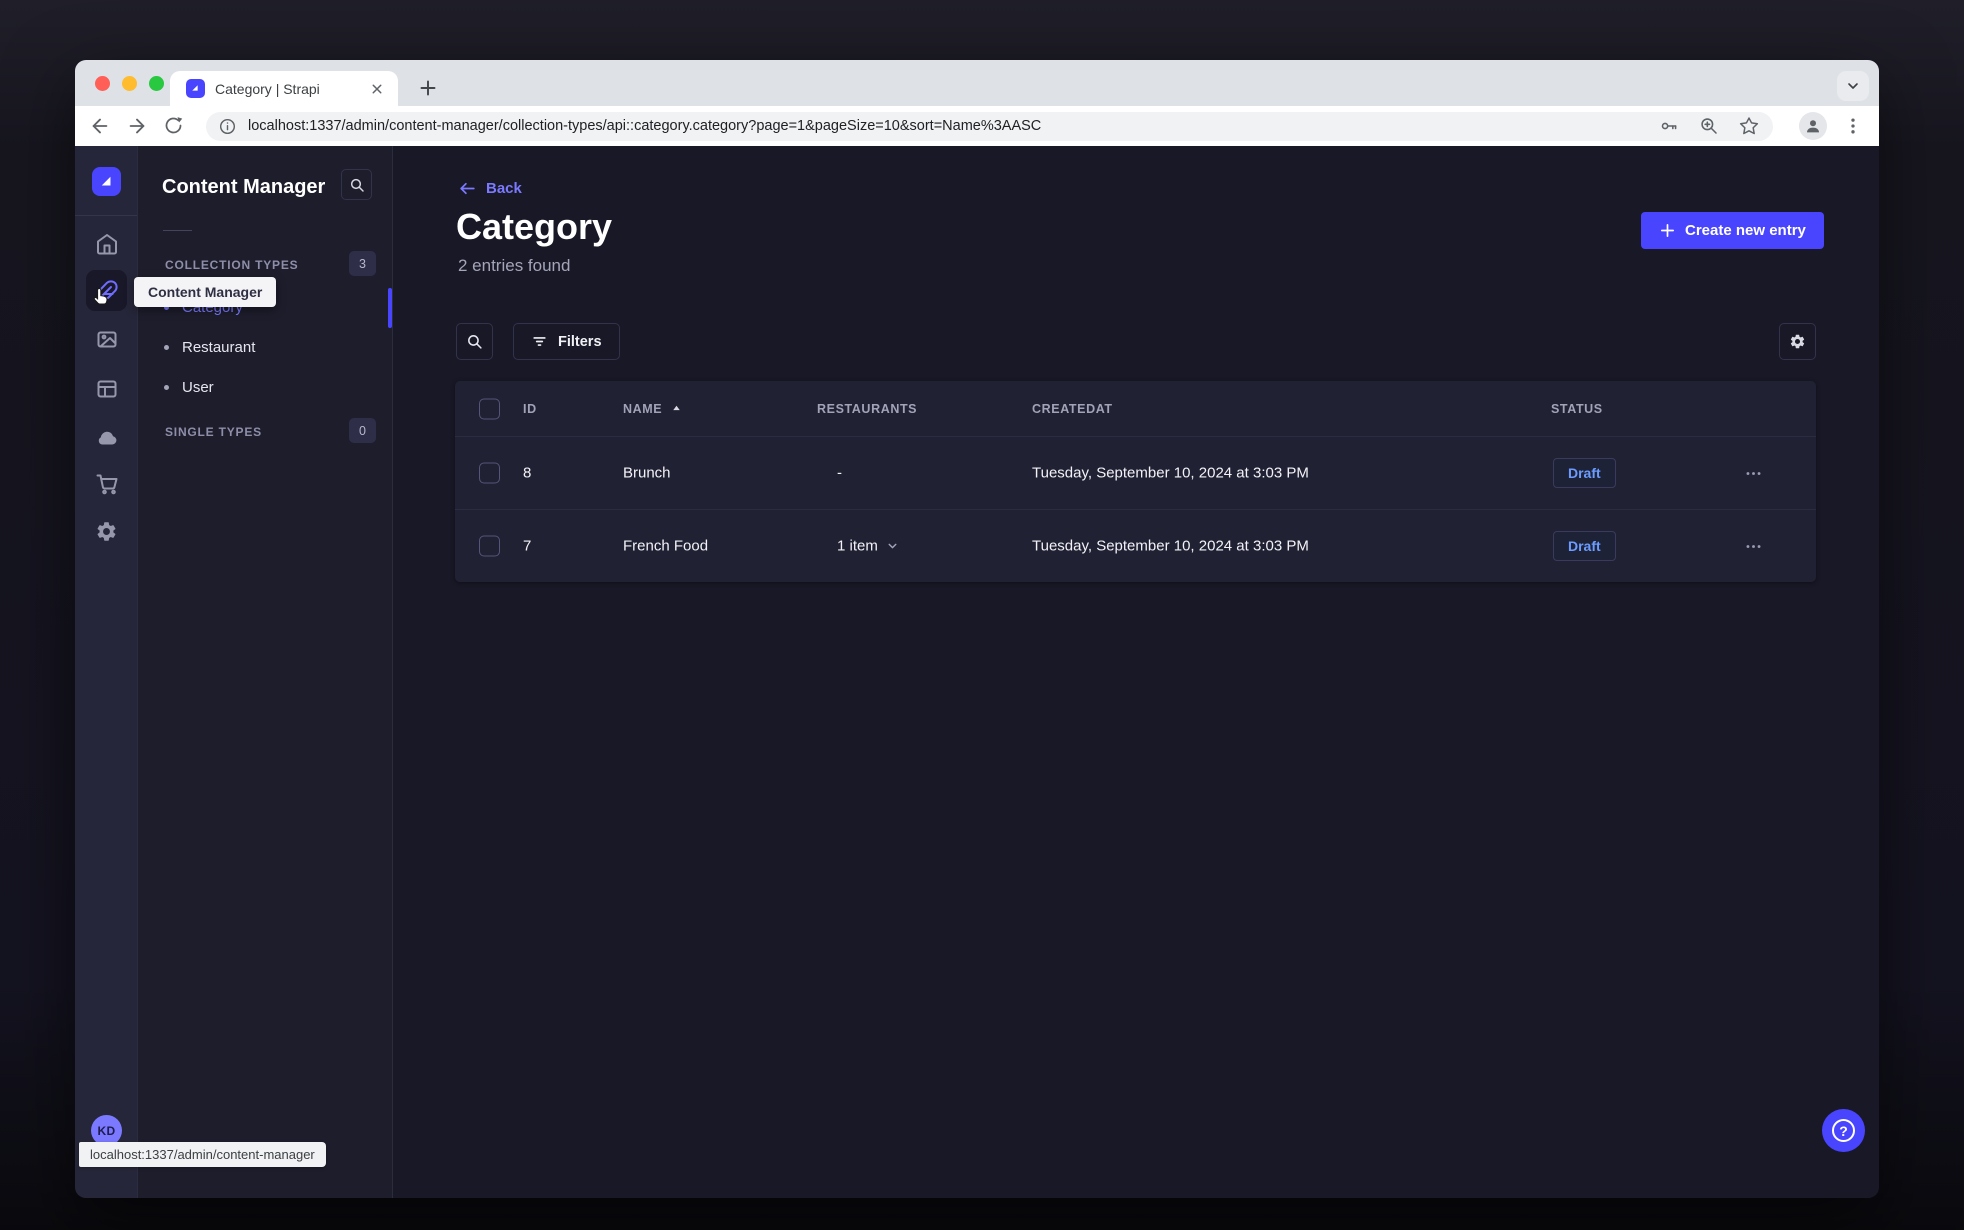 This screenshot has height=1230, width=1964. Describe the element at coordinates (1813, 126) in the screenshot. I see `browser-profile-avatar` at that location.